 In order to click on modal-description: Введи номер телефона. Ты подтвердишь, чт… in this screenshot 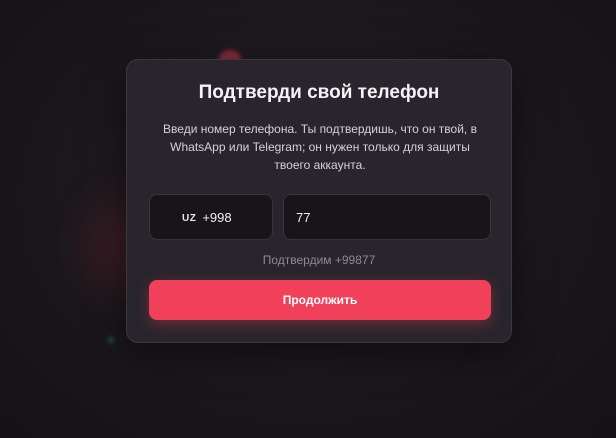, I will do `click(320, 147)`.